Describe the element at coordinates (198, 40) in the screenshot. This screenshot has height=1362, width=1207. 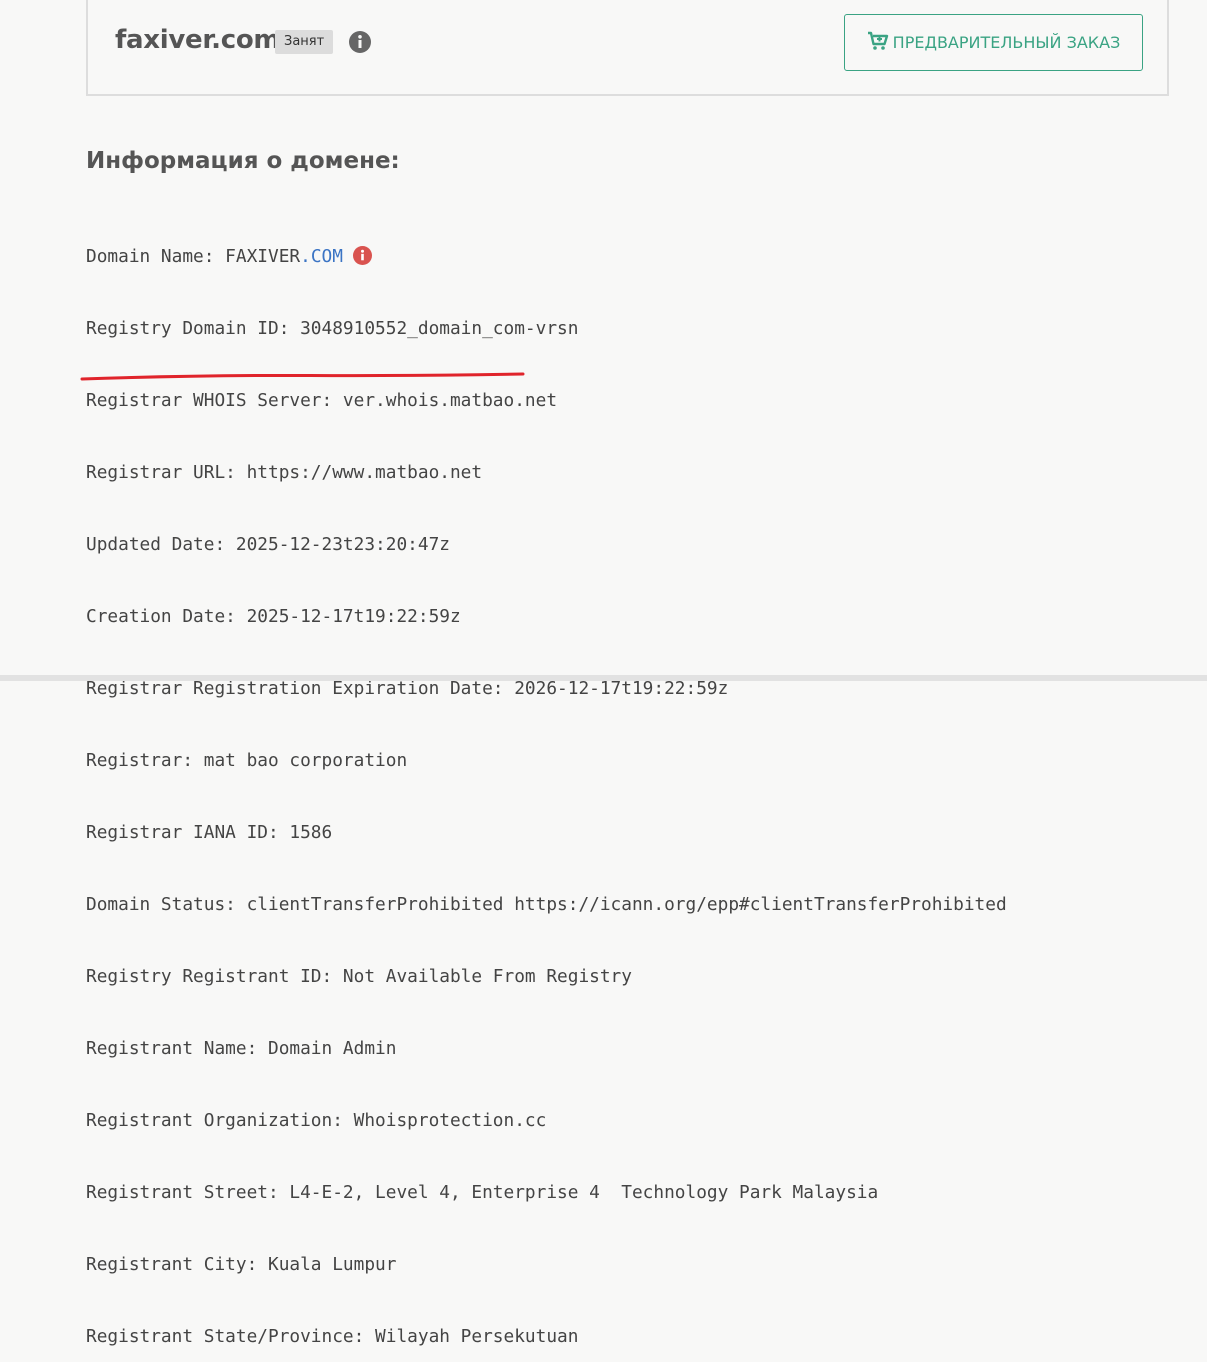
I see `domain-name: faxiver.com` at that location.